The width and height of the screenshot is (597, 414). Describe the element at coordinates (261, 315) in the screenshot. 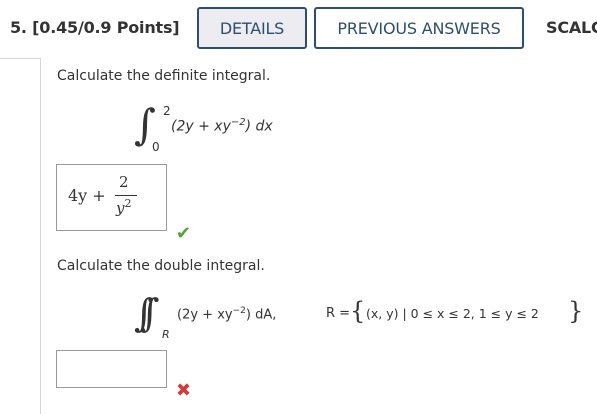

I see `double-integrand-close: ) dA,` at that location.